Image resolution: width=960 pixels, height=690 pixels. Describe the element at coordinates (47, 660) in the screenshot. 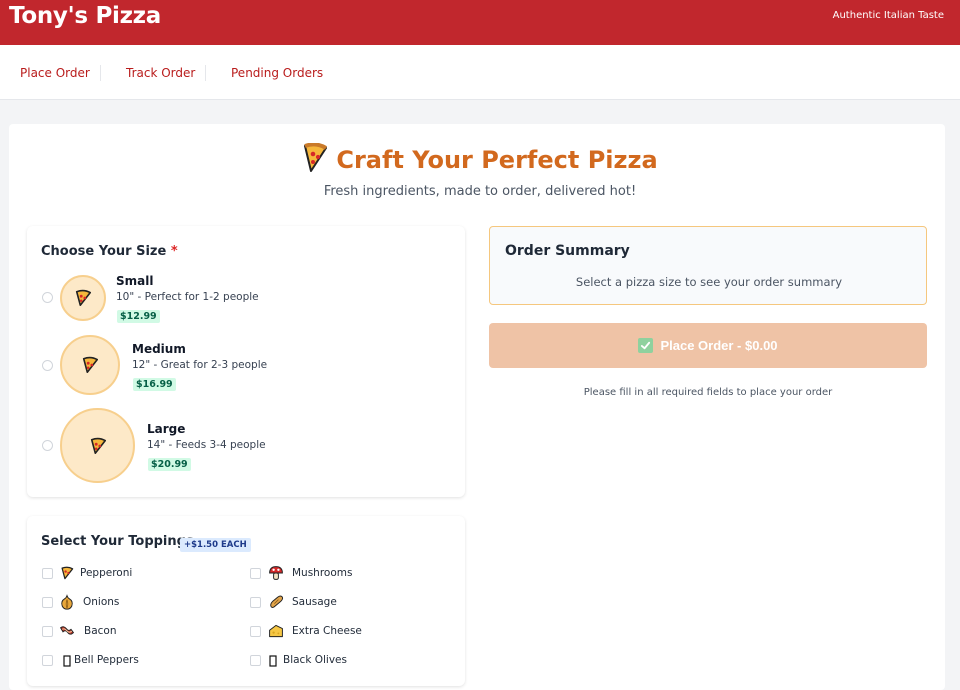

I see `topping-bell-peppers-checkbox` at that location.